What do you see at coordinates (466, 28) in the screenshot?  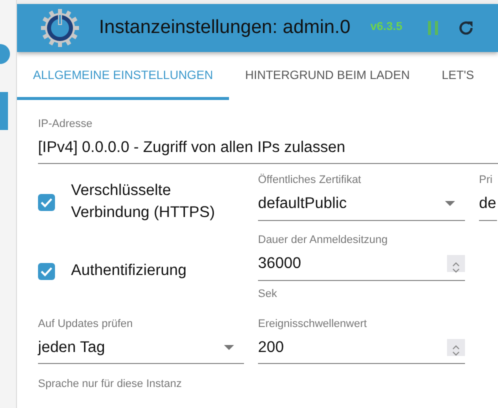 I see `reload-icon` at bounding box center [466, 28].